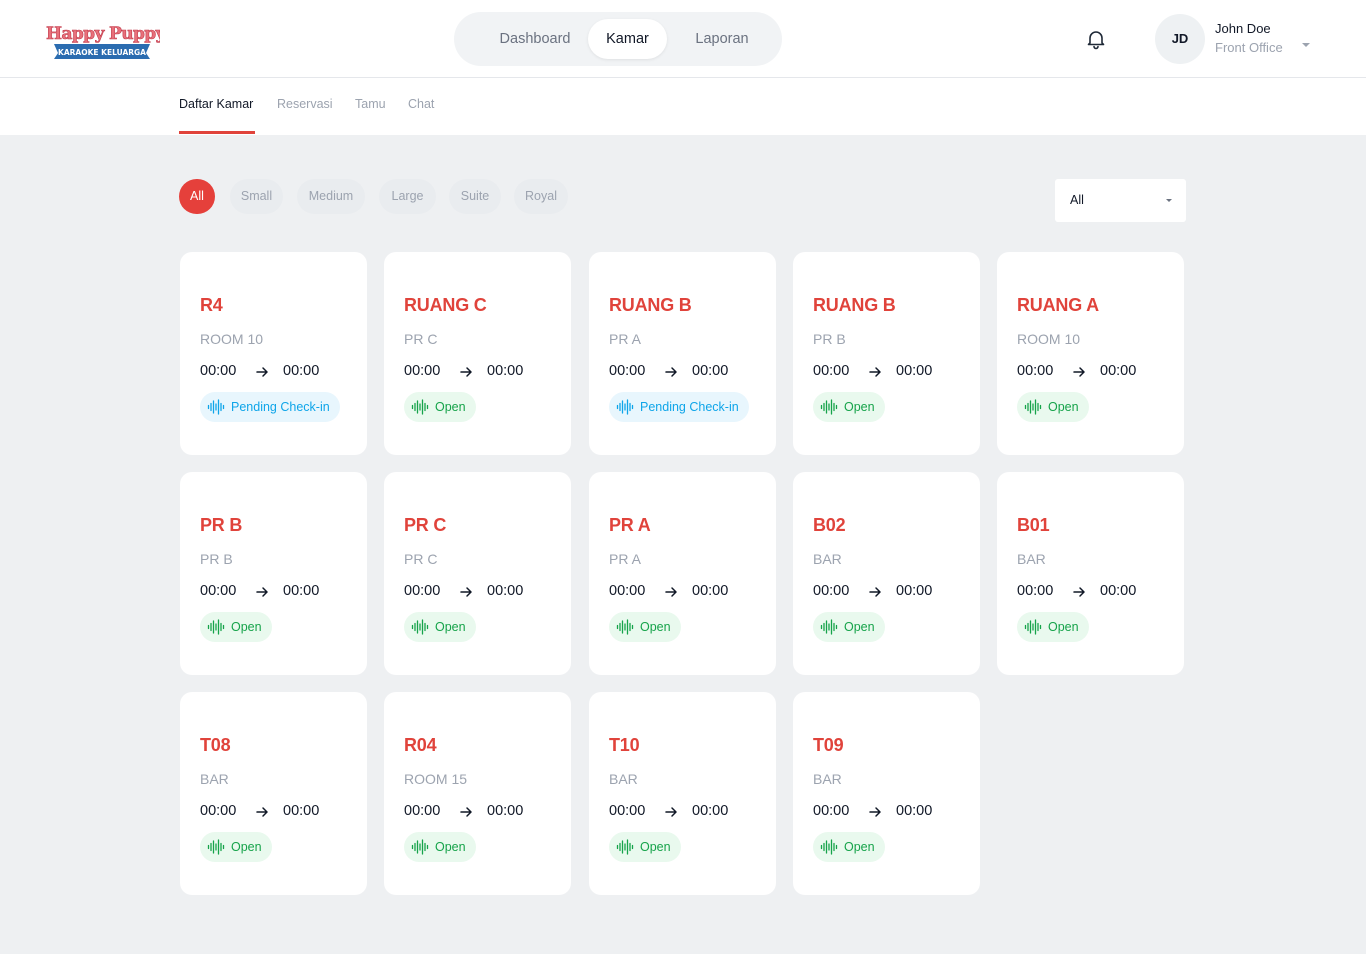 This screenshot has height=954, width=1366. What do you see at coordinates (1180, 39) in the screenshot?
I see `user-avatar: JD` at bounding box center [1180, 39].